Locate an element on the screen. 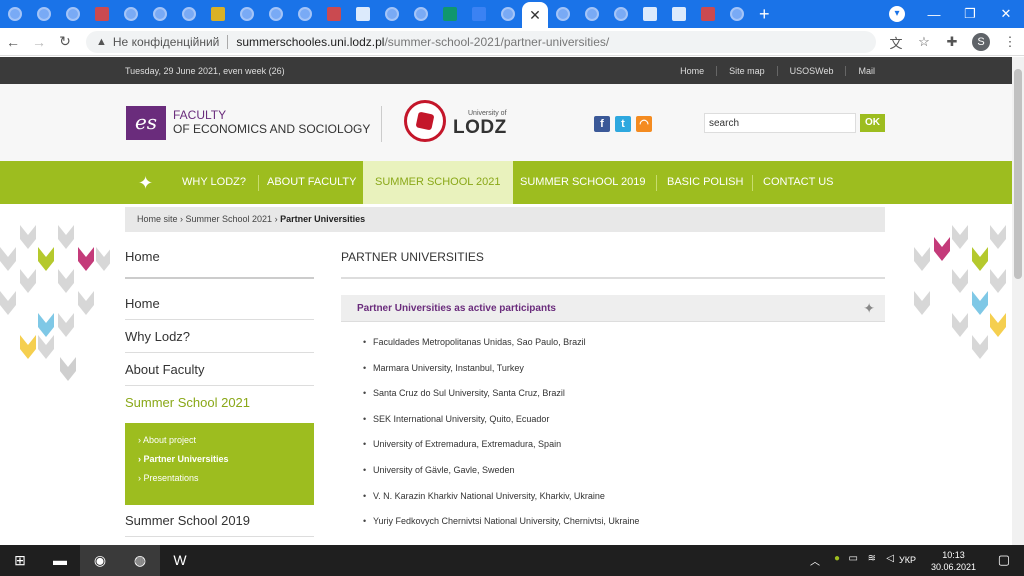 This screenshot has height=576, width=1024. nav-contact-us: CONTACT US is located at coordinates (798, 182).